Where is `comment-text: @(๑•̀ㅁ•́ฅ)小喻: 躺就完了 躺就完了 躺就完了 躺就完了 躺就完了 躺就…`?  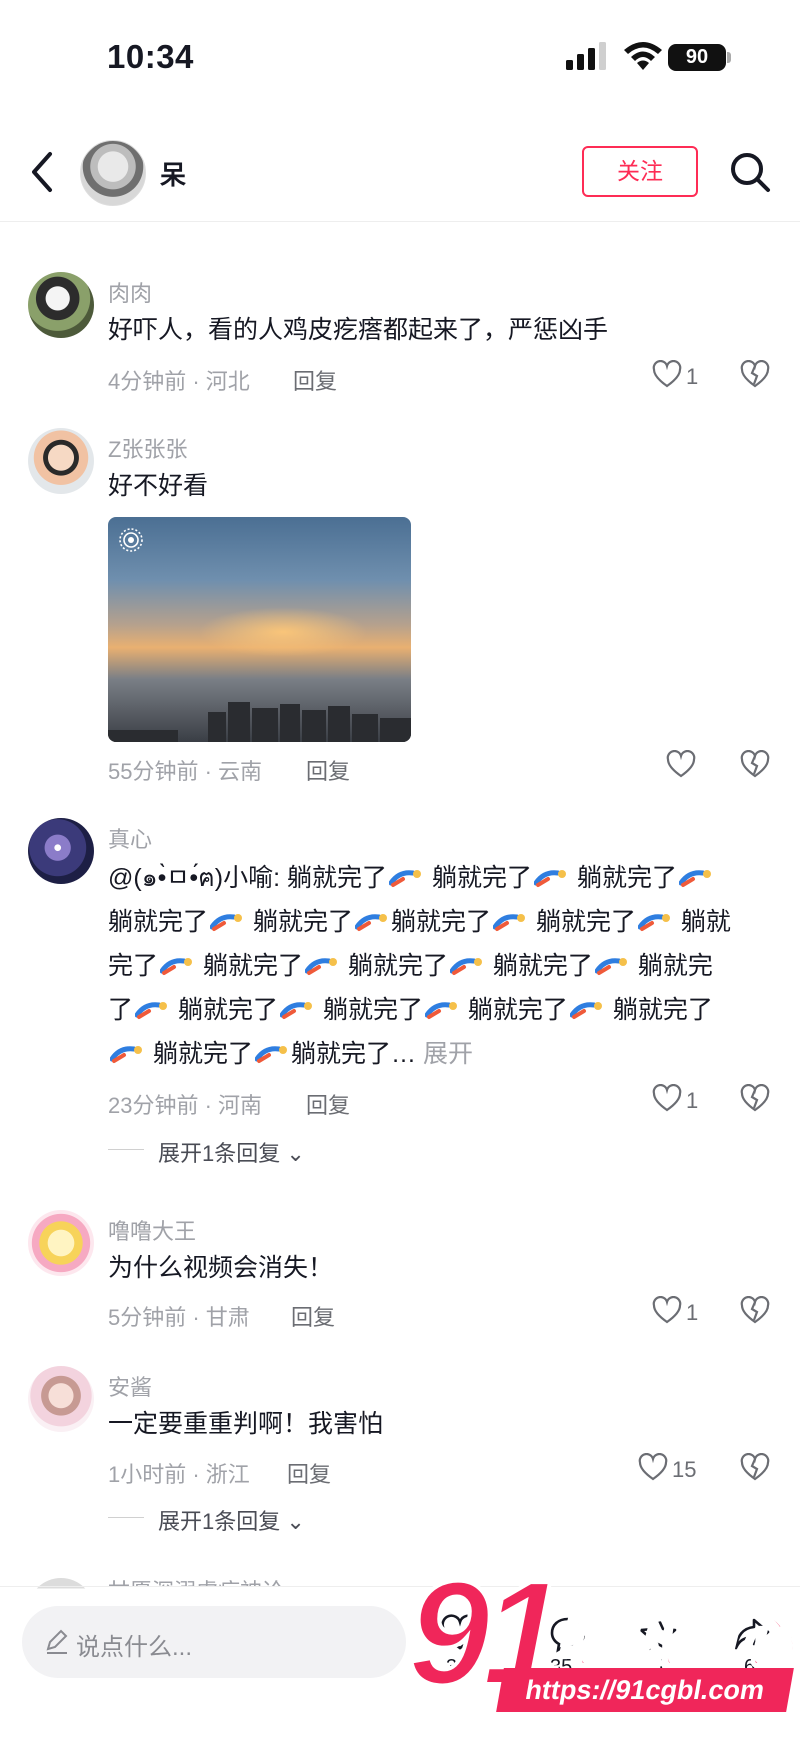 comment-text: @(๑•̀ㅁ•́ฅ)小喻: 躺就完了 躺就完了 躺就完了 躺就完了 躺就完了 躺就… is located at coordinates (419, 966).